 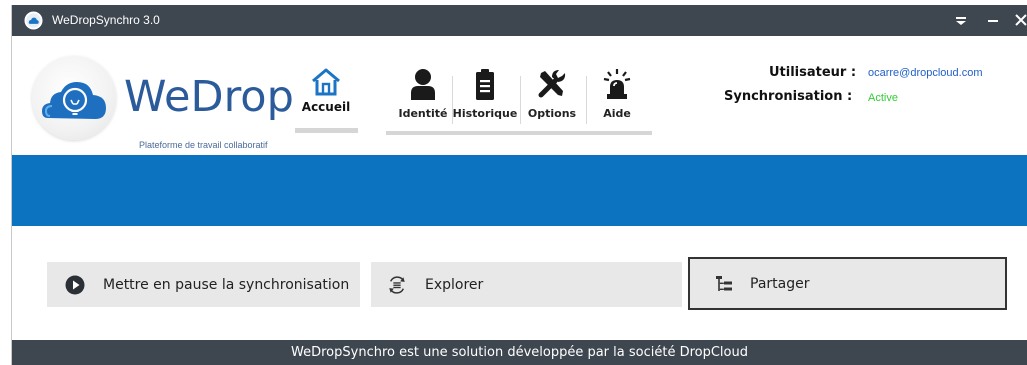 I want to click on close-icon, so click(x=1019, y=20).